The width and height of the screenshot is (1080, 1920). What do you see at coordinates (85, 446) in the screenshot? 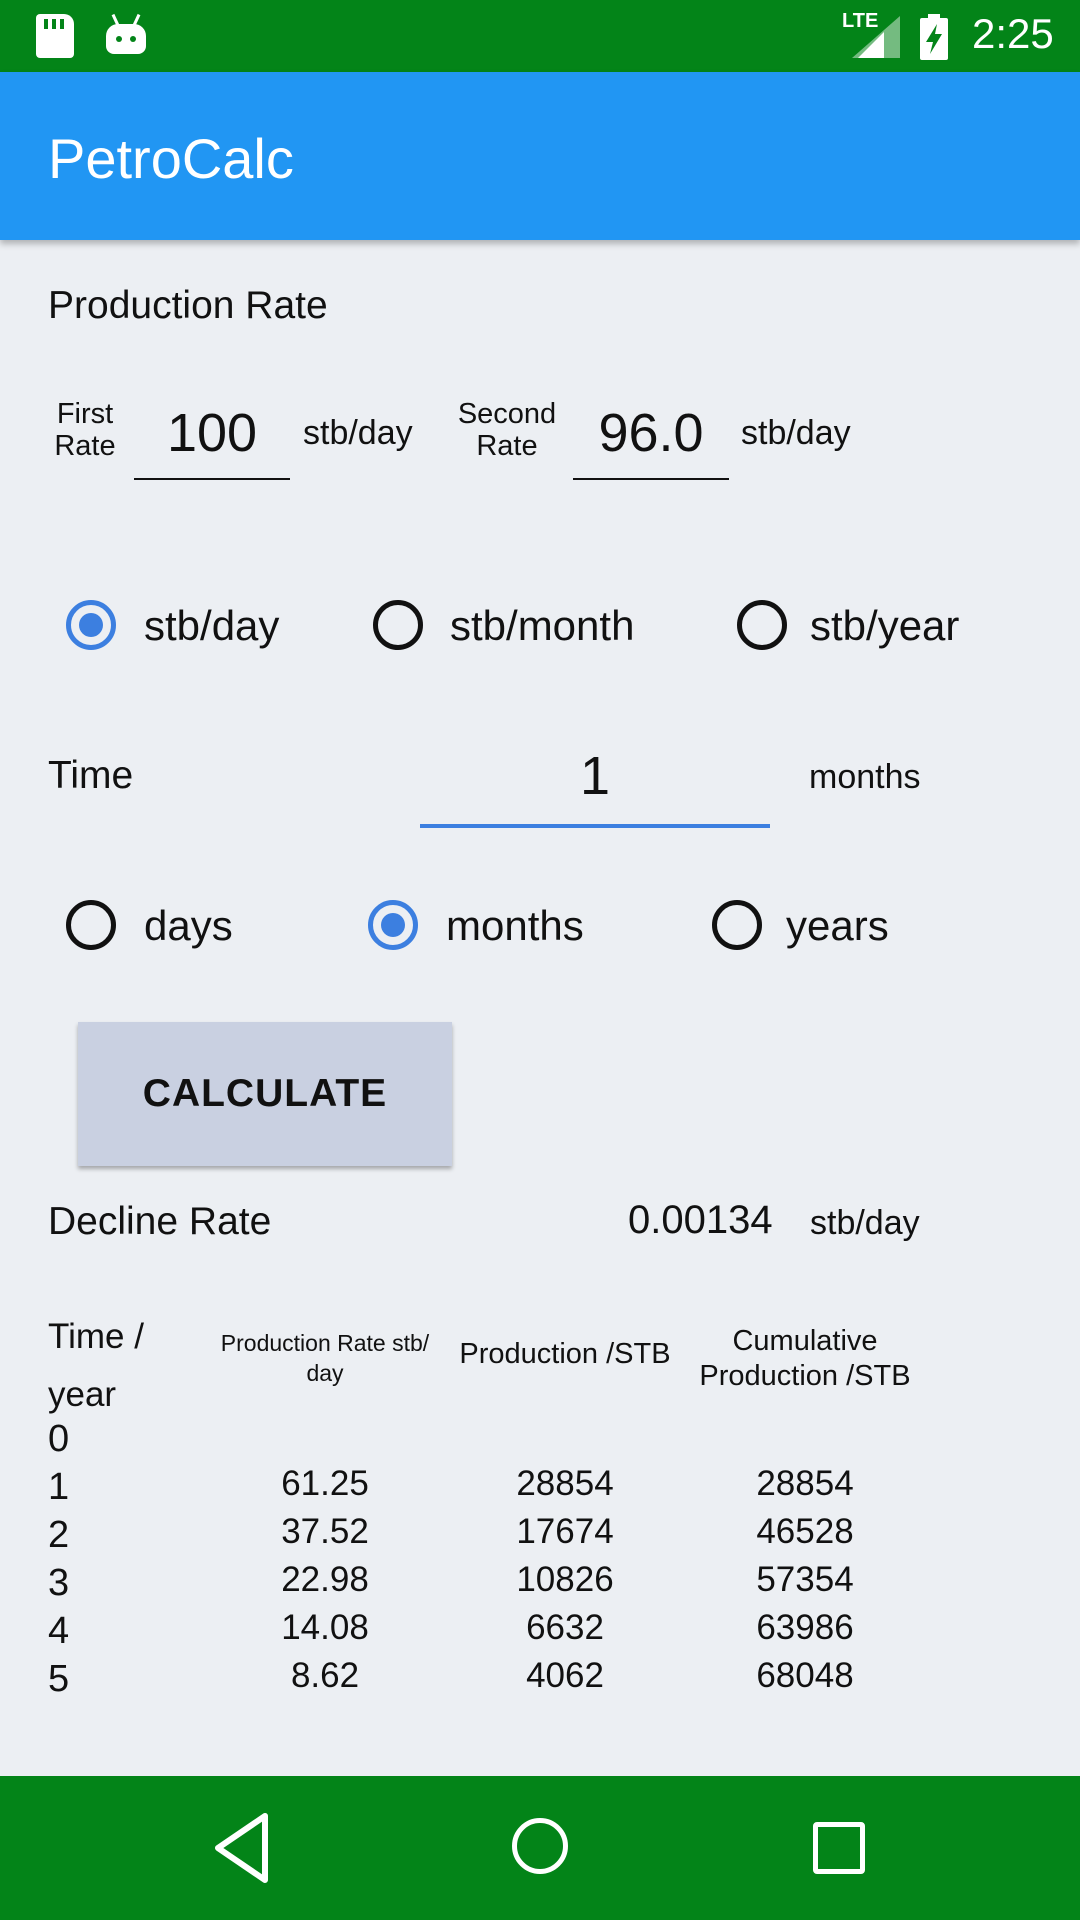
I see `first-rate-label-line2: Rate` at bounding box center [85, 446].